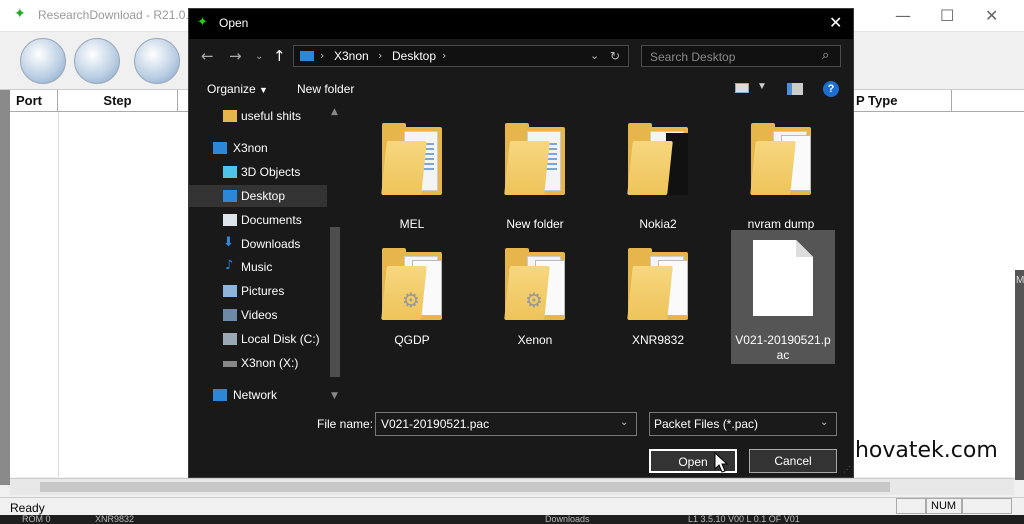  I want to click on preview-pane-icon, so click(795, 89).